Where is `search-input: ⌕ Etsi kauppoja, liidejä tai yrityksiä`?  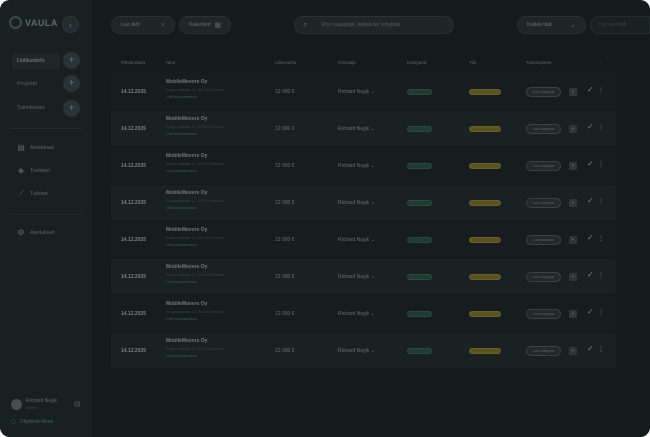 search-input: ⌕ Etsi kauppoja, liidejä tai yrityksiä is located at coordinates (374, 25).